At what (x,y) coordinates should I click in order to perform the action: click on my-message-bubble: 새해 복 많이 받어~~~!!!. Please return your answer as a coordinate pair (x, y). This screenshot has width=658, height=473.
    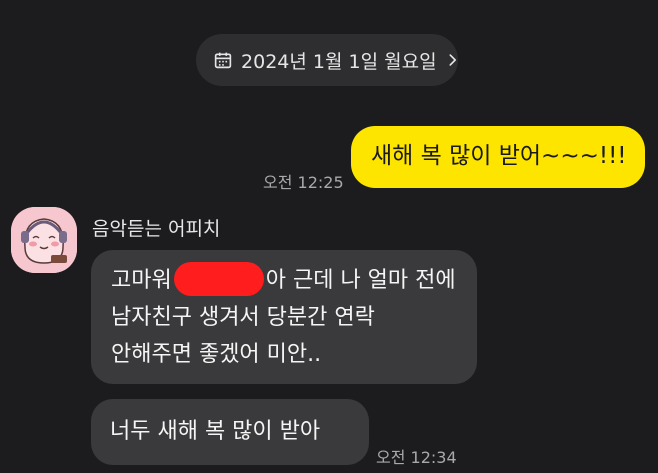
    Looking at the image, I should click on (498, 157).